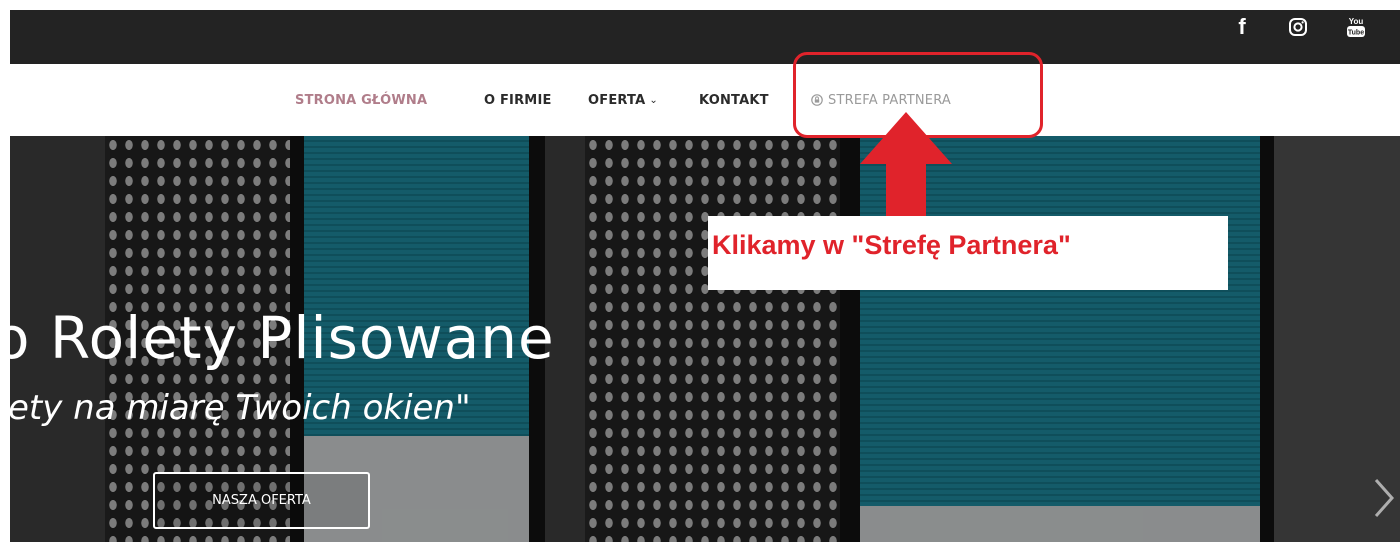  I want to click on nav-item-home: STRONA GŁÓWNA, so click(361, 100).